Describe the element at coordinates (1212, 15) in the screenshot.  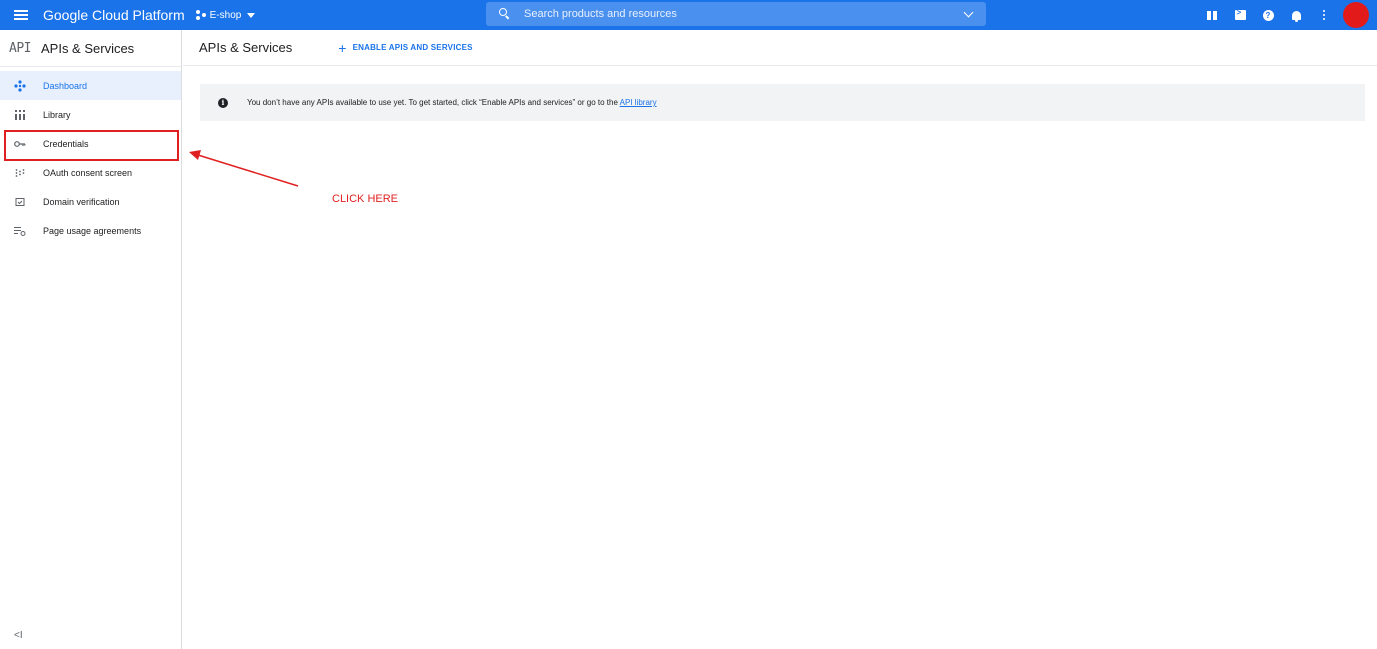
I see `gift-icon` at that location.